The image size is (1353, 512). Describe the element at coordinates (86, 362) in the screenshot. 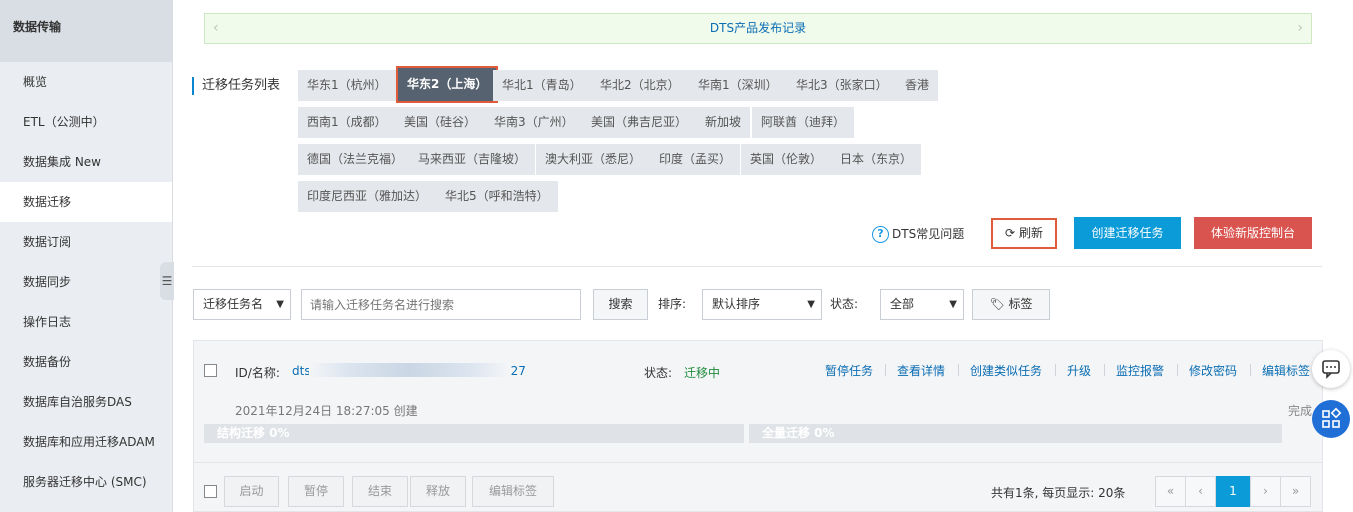

I see `sidebar-item-data-backup: 数据备份` at that location.